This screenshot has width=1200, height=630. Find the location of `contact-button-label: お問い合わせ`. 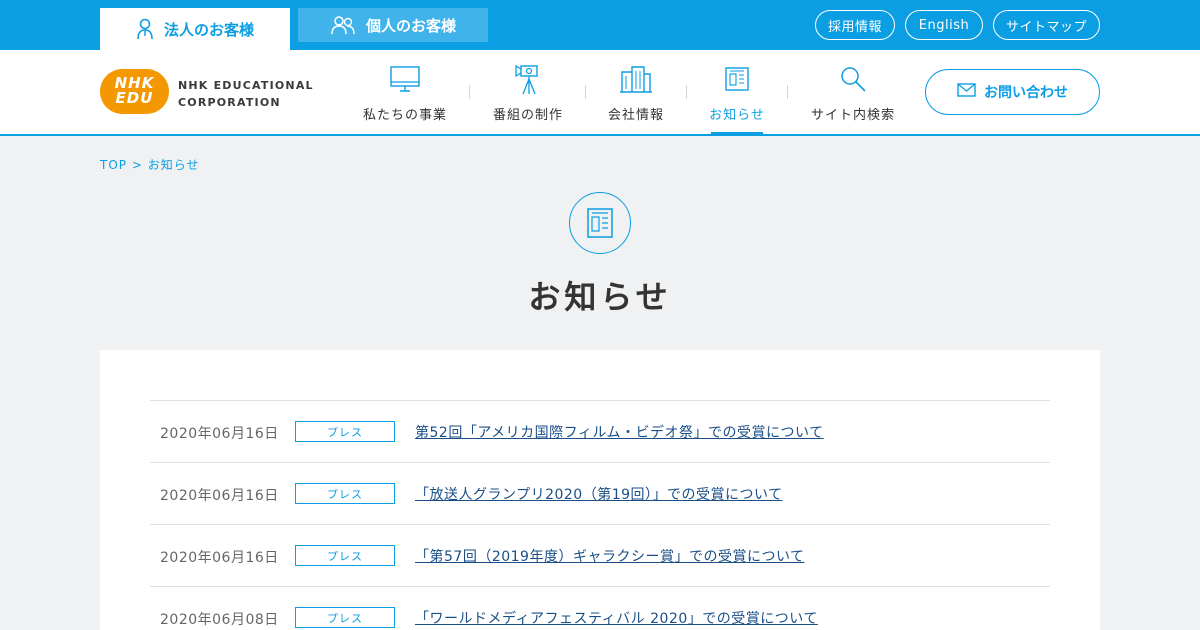

contact-button-label: お問い合わせ is located at coordinates (1026, 93).